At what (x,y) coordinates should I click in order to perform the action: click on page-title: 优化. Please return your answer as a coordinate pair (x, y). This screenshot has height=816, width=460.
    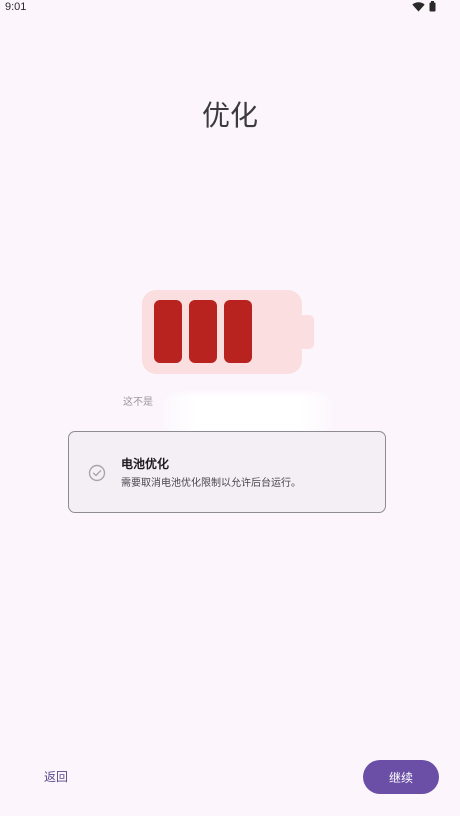
    Looking at the image, I should click on (229, 115).